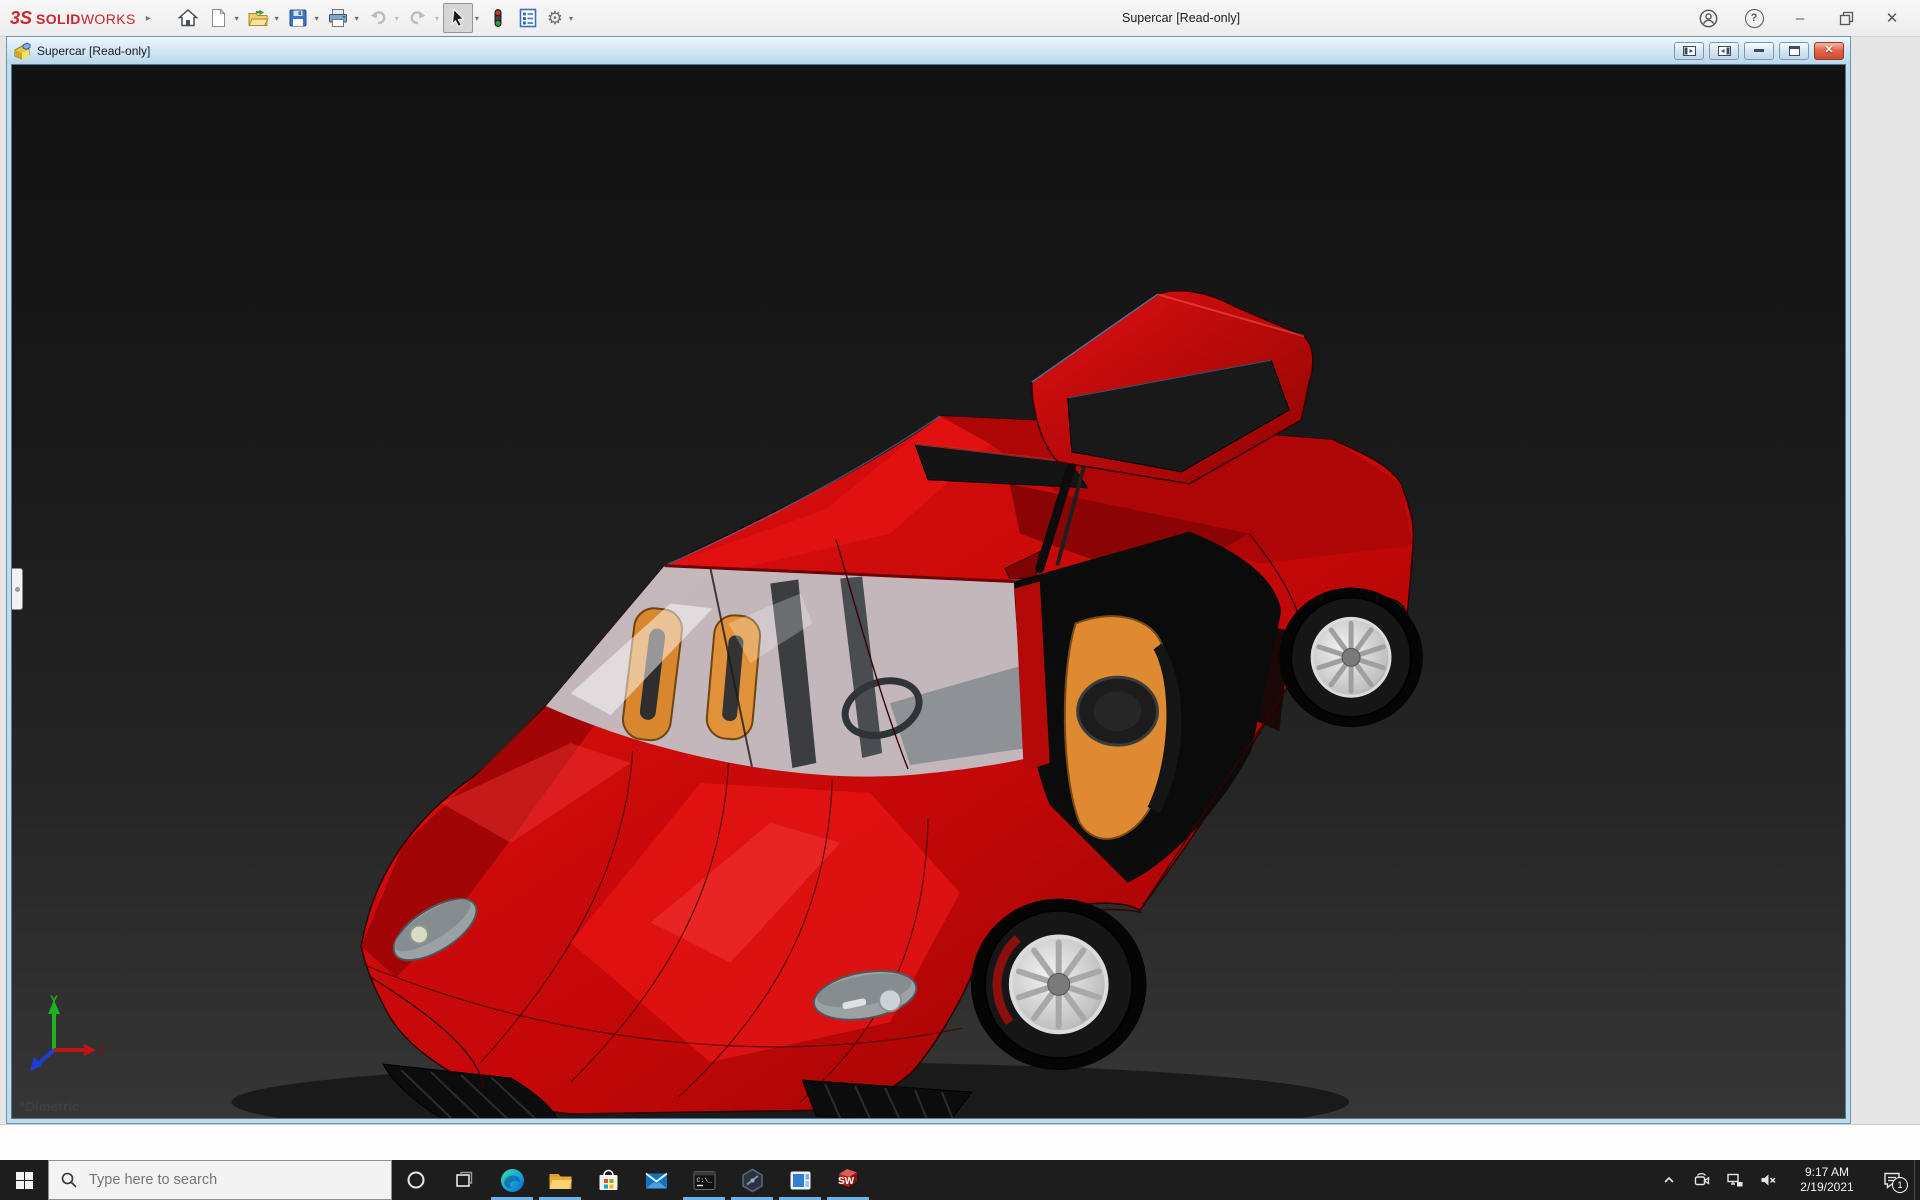 The image size is (1920, 1200). What do you see at coordinates (608, 1180) in the screenshot?
I see `taskbar-app-store` at bounding box center [608, 1180].